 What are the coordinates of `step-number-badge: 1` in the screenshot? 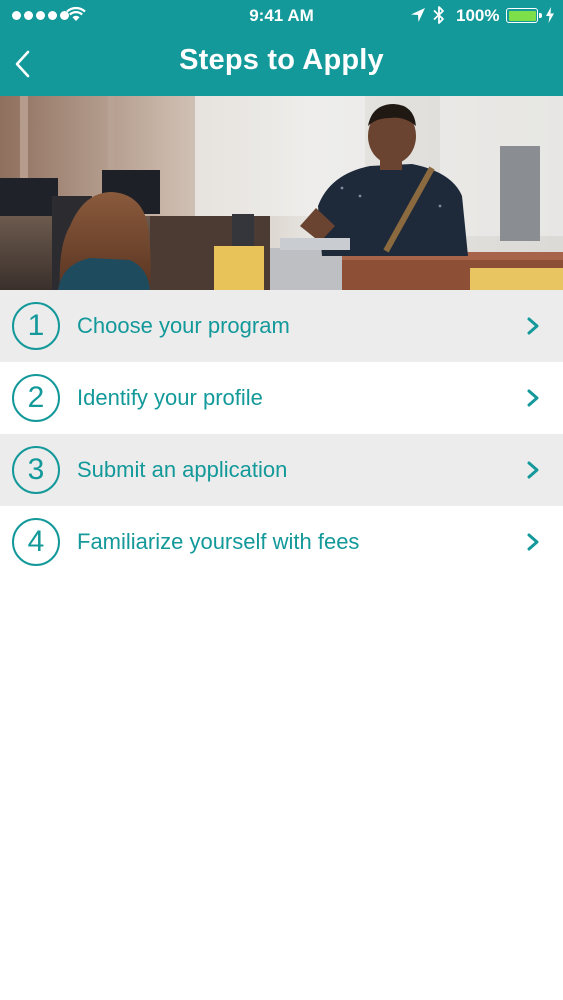 It's located at (36, 326).